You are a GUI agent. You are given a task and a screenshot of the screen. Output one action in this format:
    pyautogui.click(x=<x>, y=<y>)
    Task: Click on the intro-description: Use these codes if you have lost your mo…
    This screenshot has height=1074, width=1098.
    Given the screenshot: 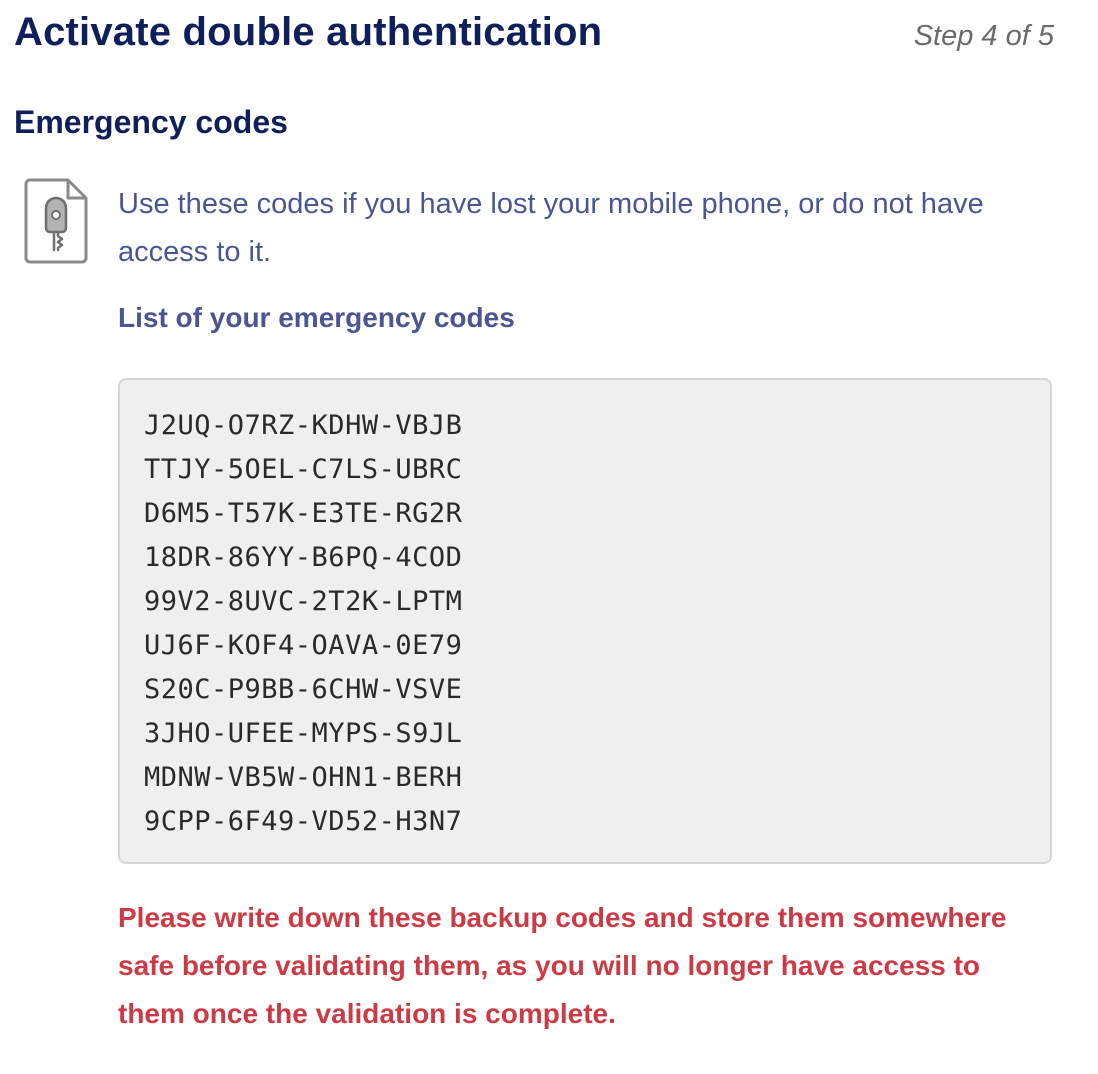 What is the action you would take?
    pyautogui.click(x=551, y=228)
    